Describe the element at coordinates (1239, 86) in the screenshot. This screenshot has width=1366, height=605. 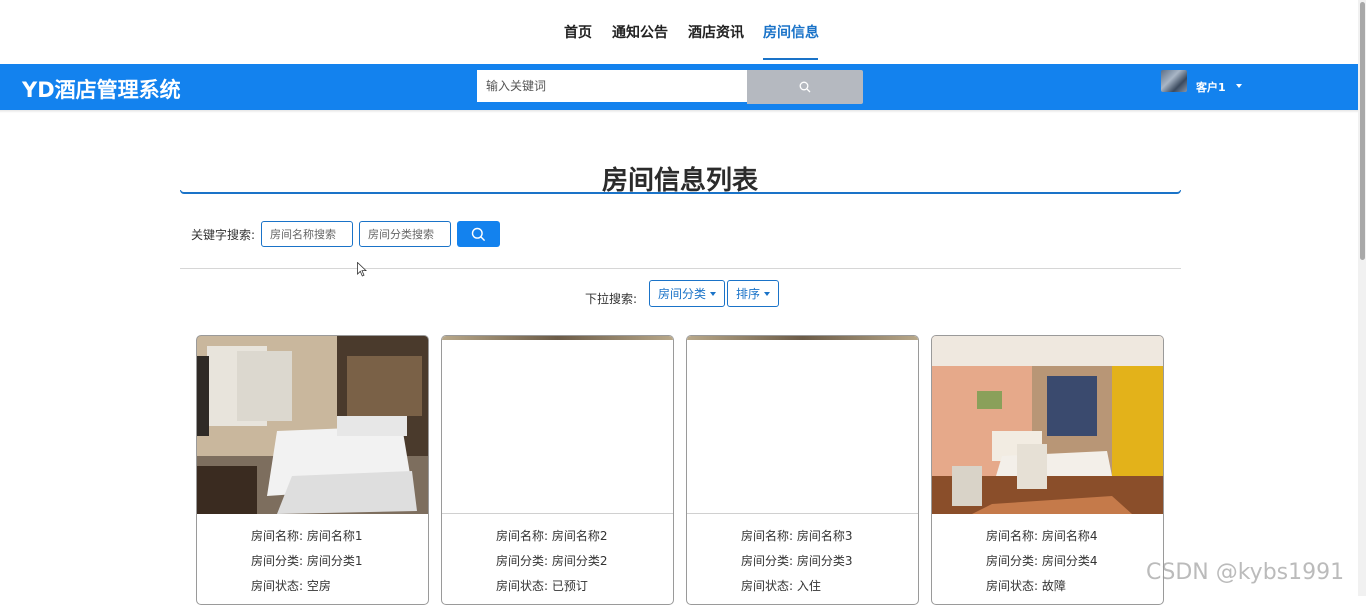
I see `chevron-down-icon` at that location.